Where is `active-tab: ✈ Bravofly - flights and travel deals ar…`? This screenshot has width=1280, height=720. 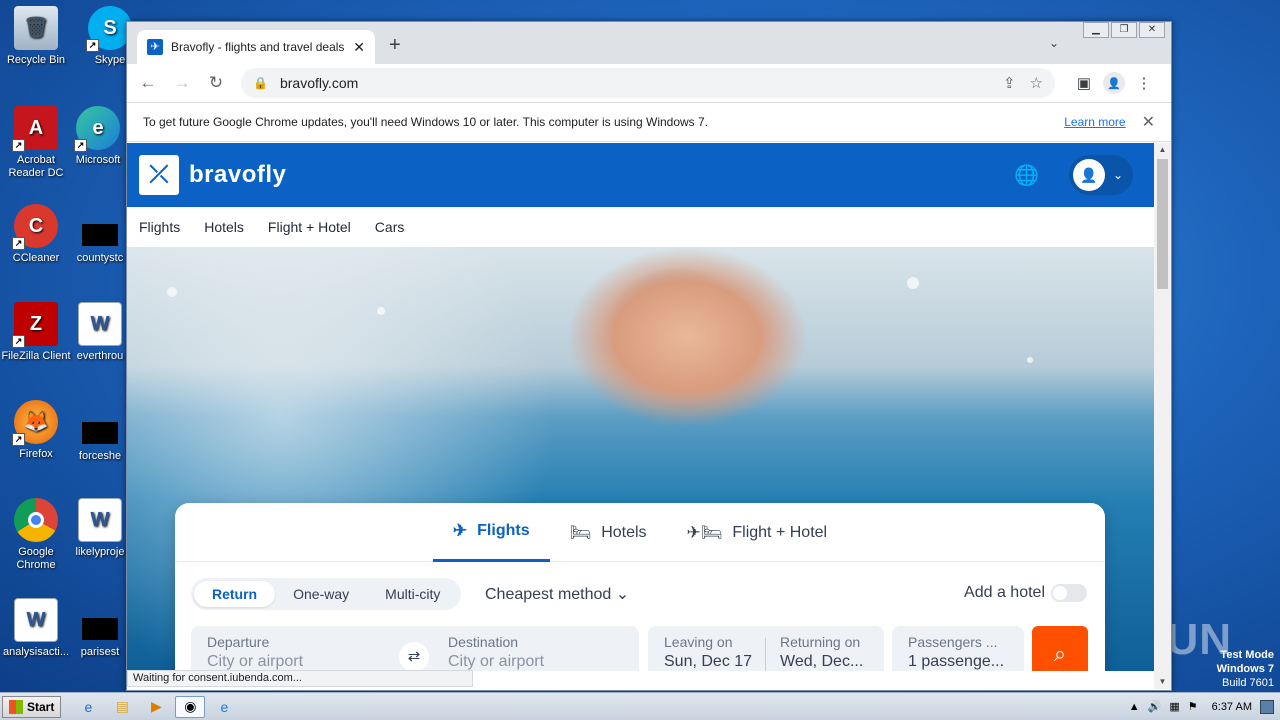 active-tab: ✈ Bravofly - flights and travel deals ar… is located at coordinates (256, 47).